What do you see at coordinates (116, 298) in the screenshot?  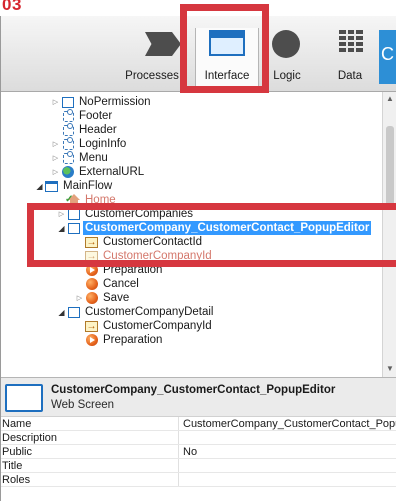 I see `tree-item-label: Save` at bounding box center [116, 298].